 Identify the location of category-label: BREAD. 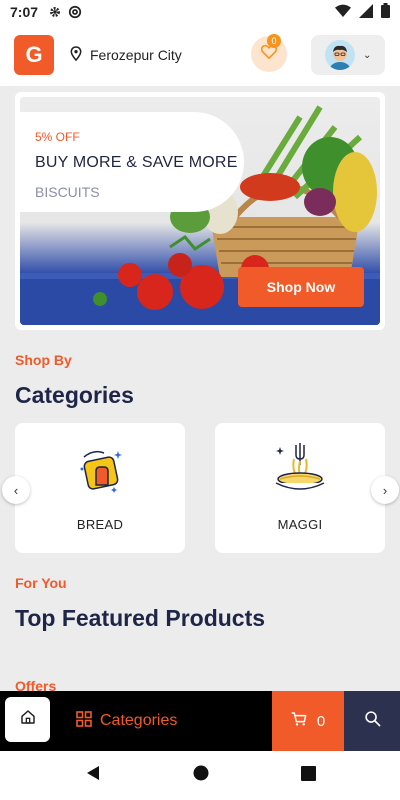
(100, 524).